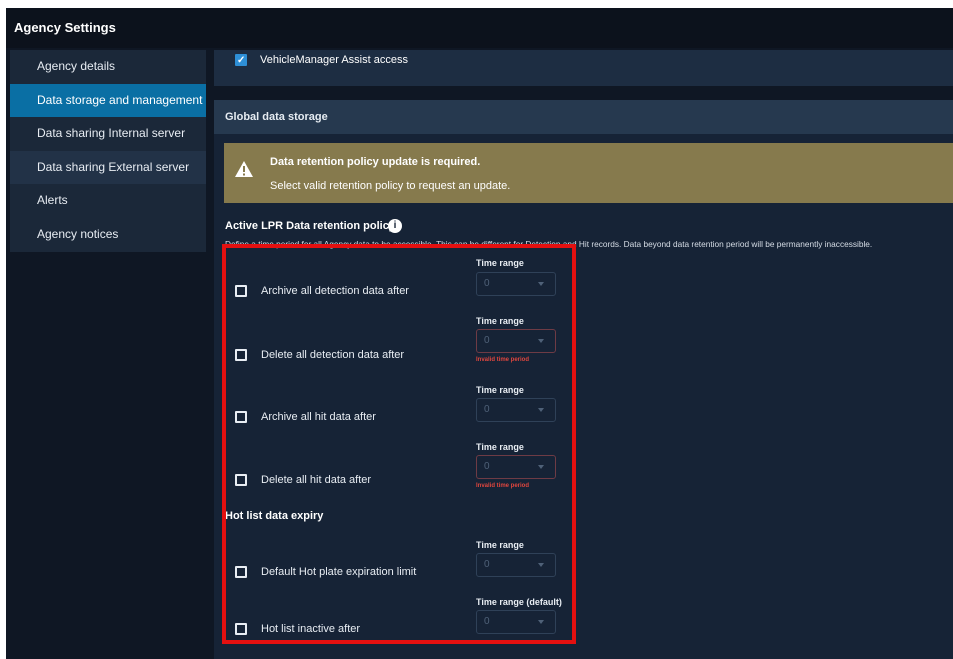 This screenshot has width=953, height=659. I want to click on delete-hit-checkbox, so click(241, 480).